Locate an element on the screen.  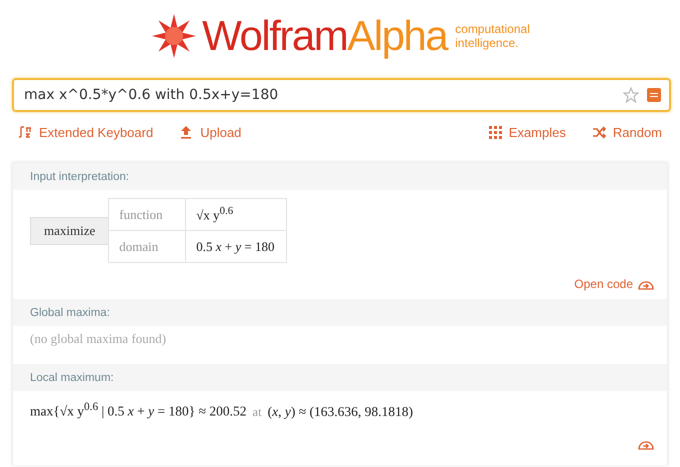
math-result: max{√x y$^{0.6}$ | 0.5 x + y = 180} ≈ 200.52 is located at coordinates (138, 410).